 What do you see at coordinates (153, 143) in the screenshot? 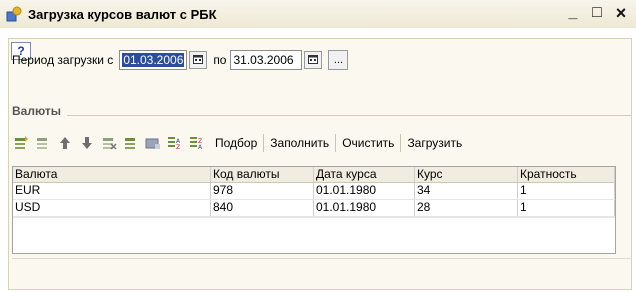
I see `table-settings-icon` at bounding box center [153, 143].